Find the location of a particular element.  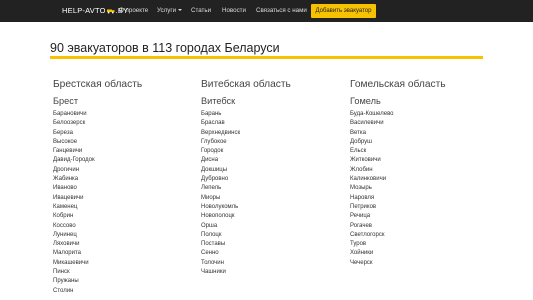

town-link: Городок is located at coordinates (271, 151).